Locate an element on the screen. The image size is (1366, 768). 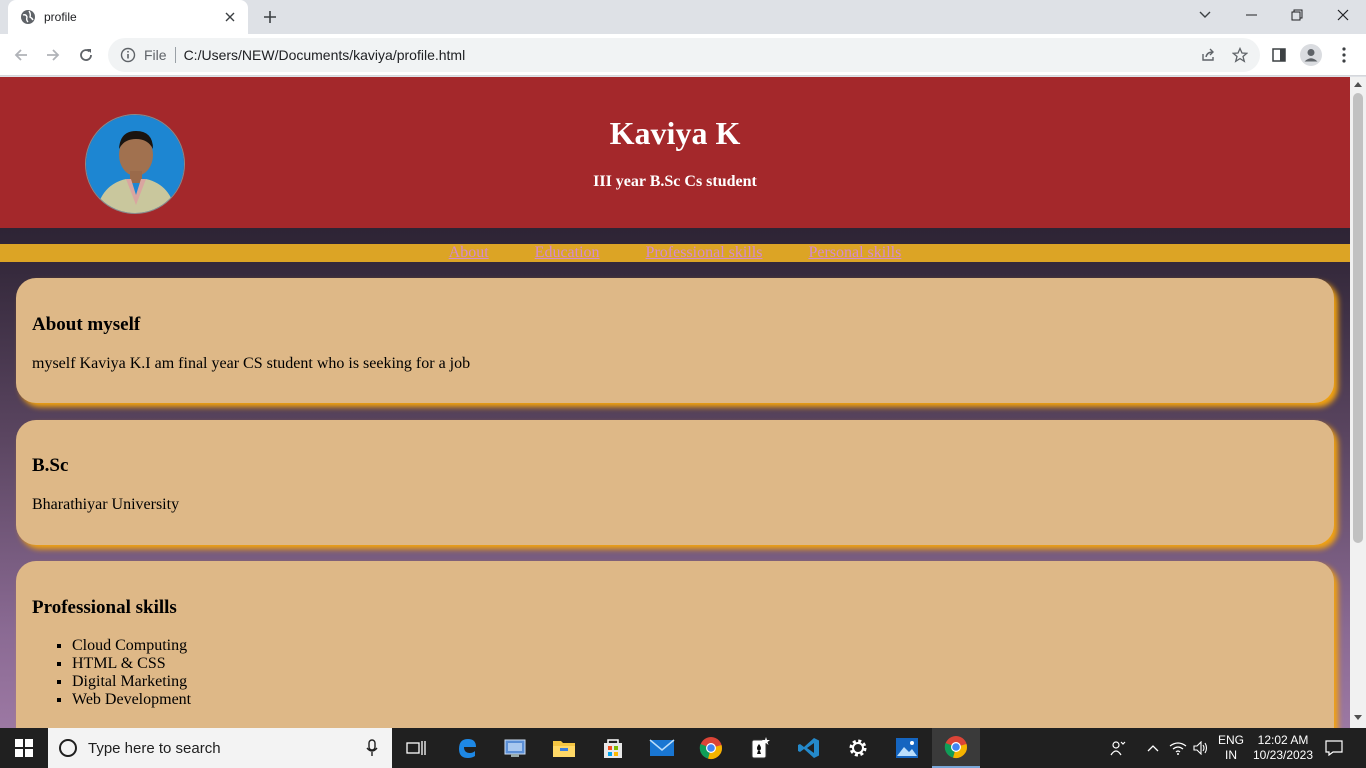
forward-button is located at coordinates (53, 55).